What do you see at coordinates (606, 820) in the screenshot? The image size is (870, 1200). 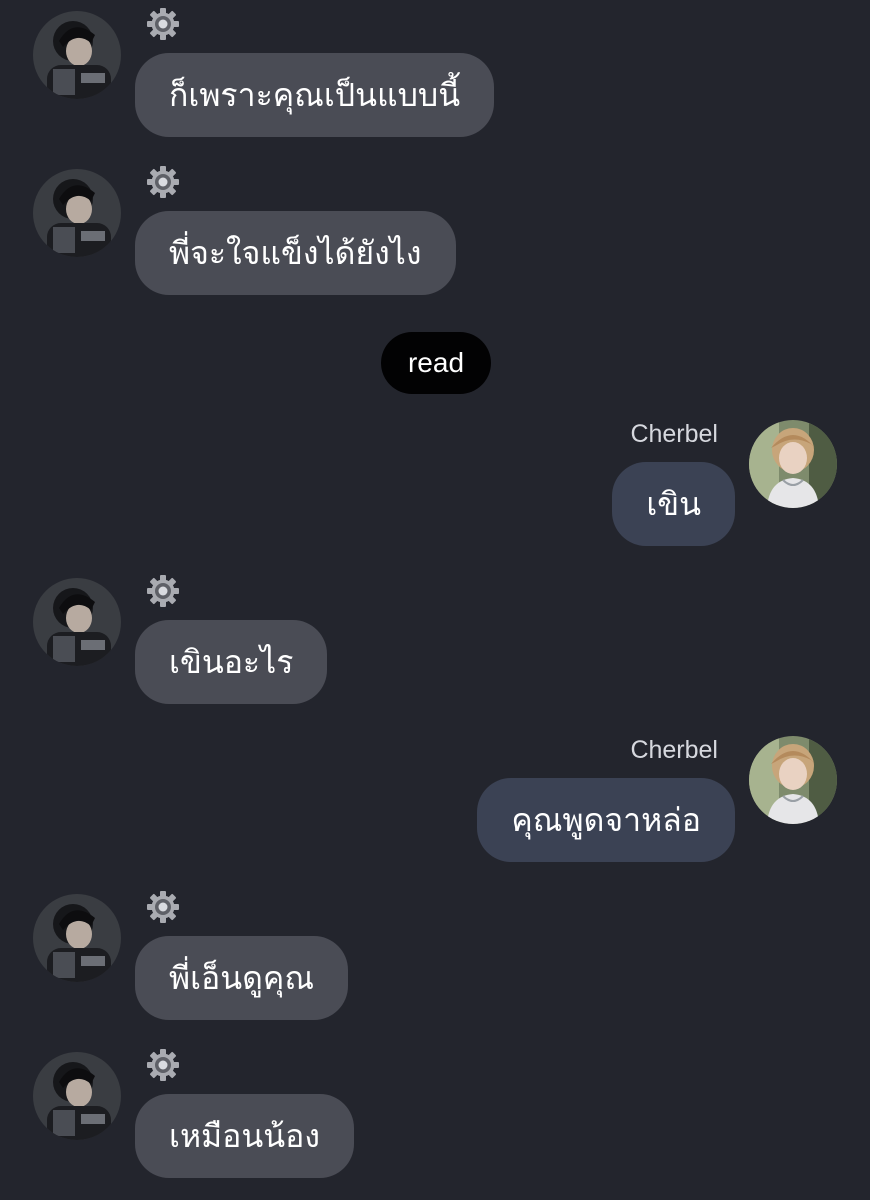 I see `message-bubble-outgoing: คุณพูดจาหล่อ` at bounding box center [606, 820].